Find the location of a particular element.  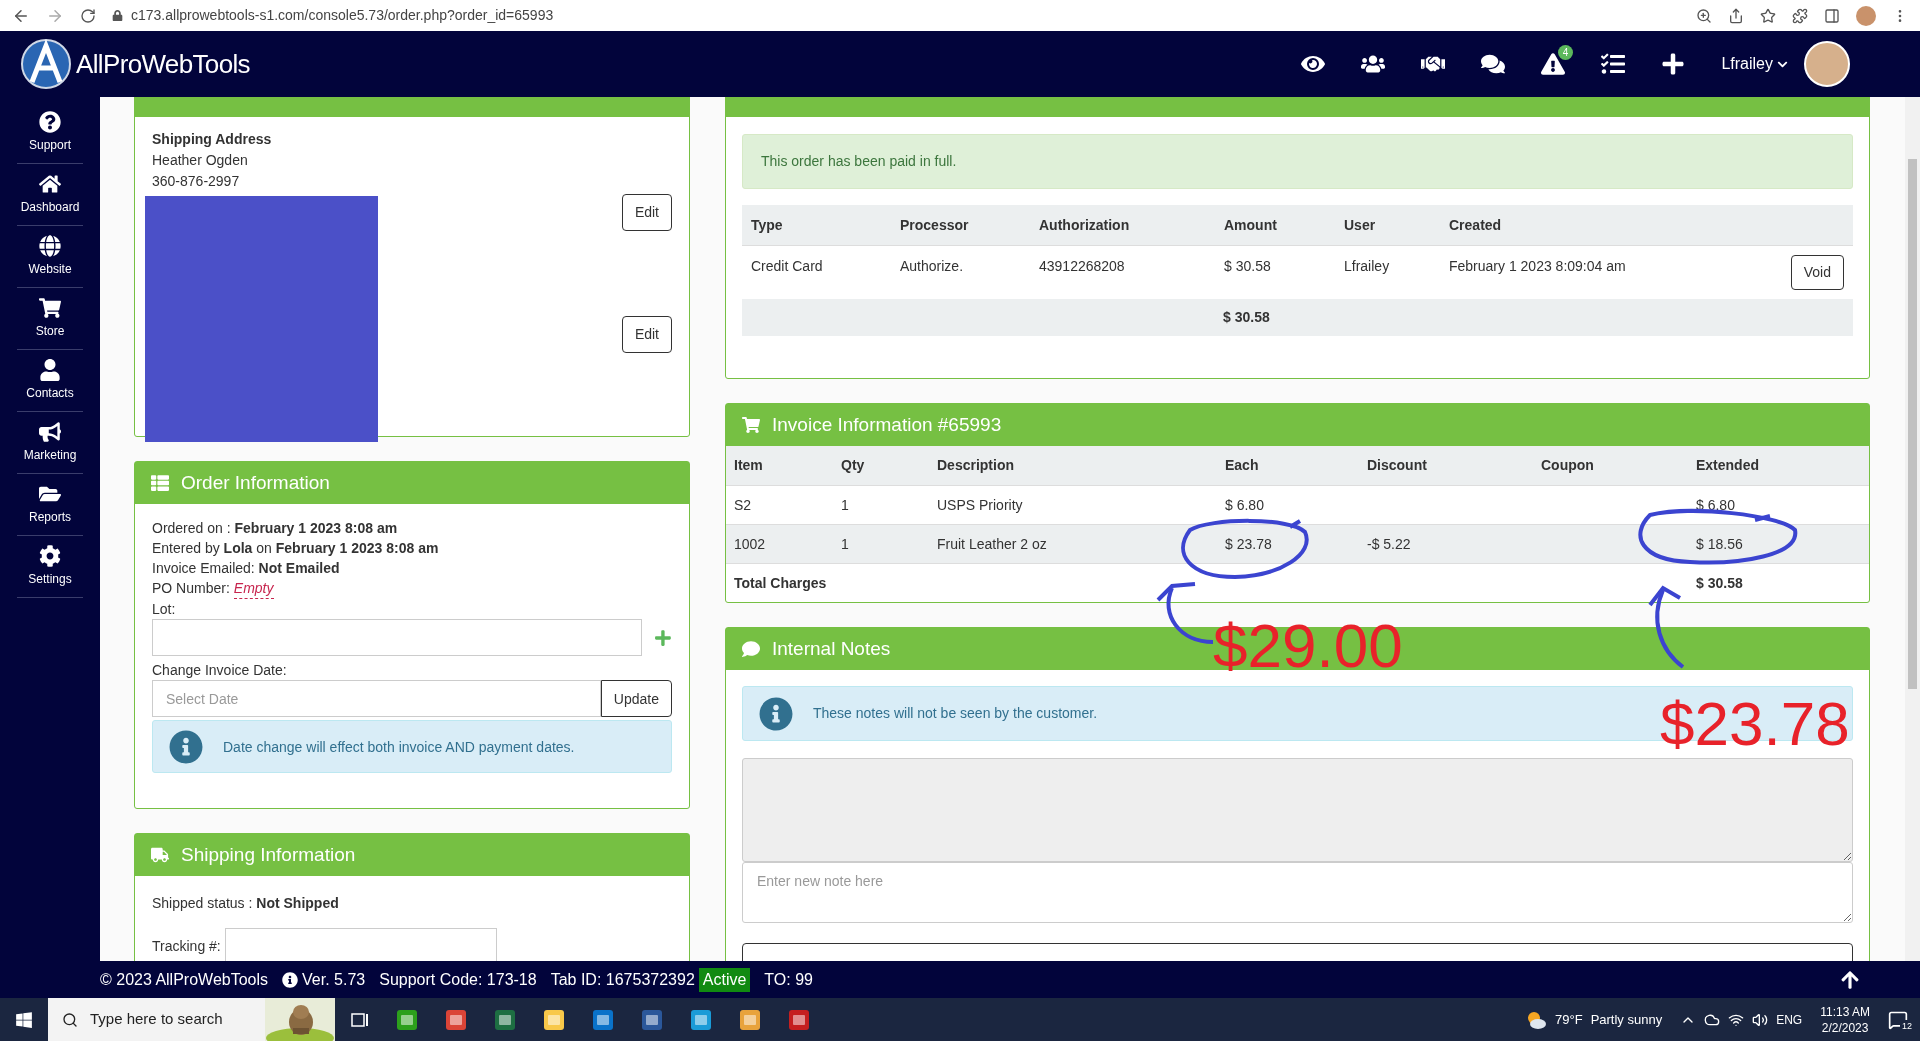

user-avatar is located at coordinates (1827, 64).